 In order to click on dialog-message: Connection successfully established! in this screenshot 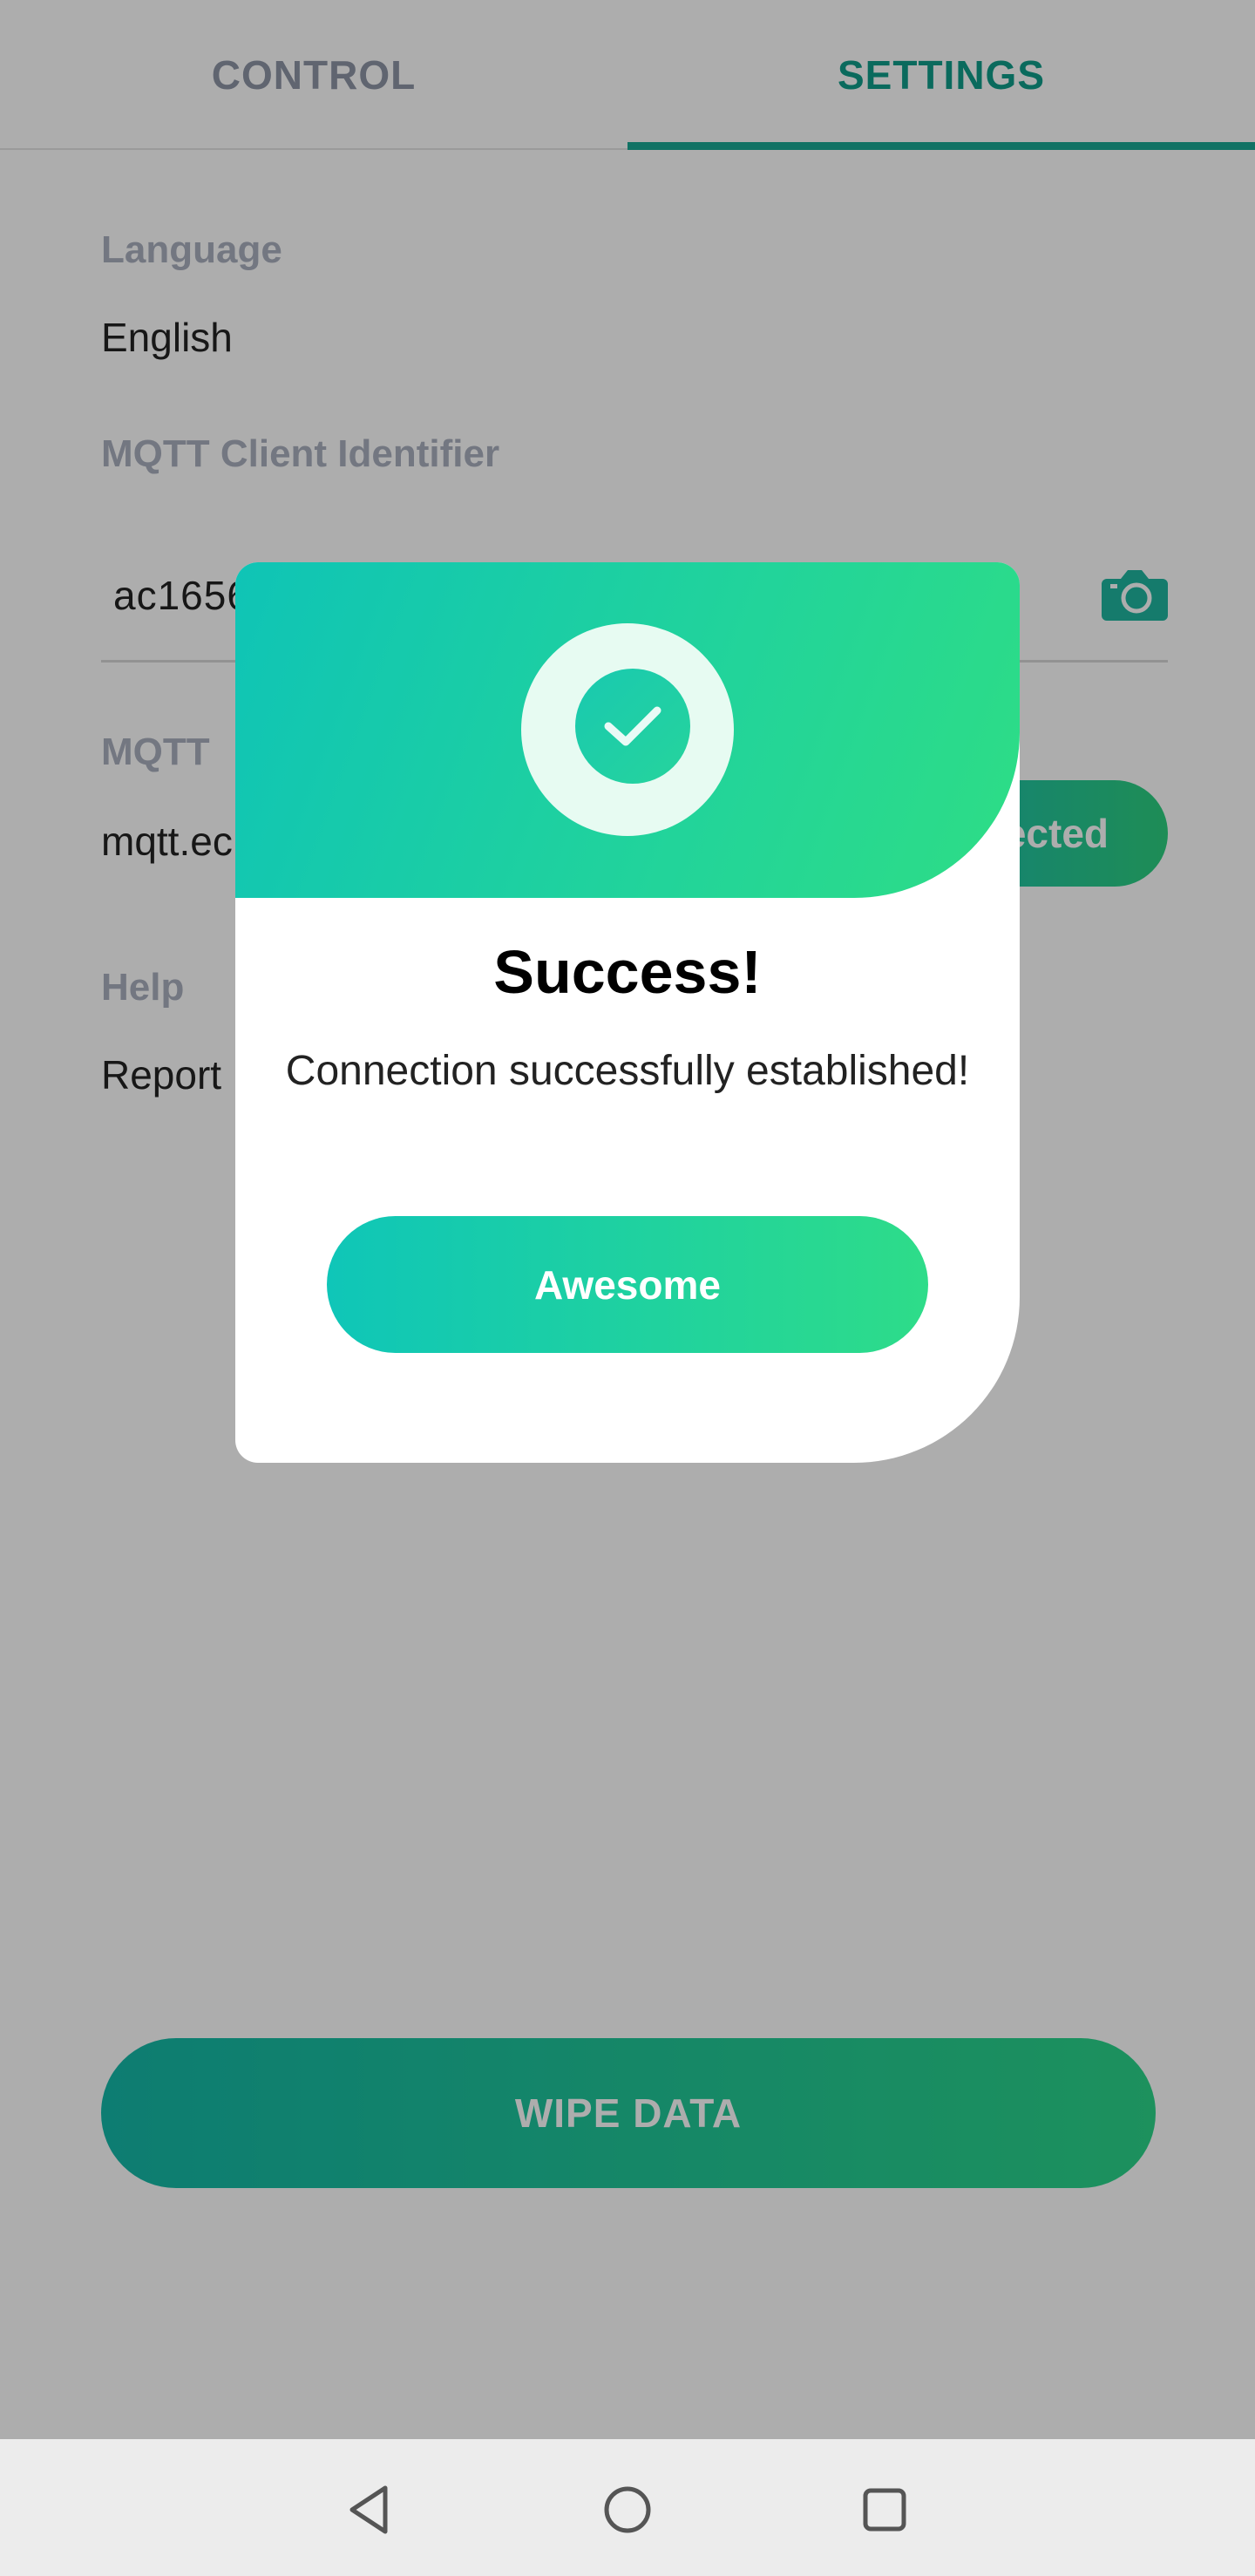, I will do `click(628, 1071)`.